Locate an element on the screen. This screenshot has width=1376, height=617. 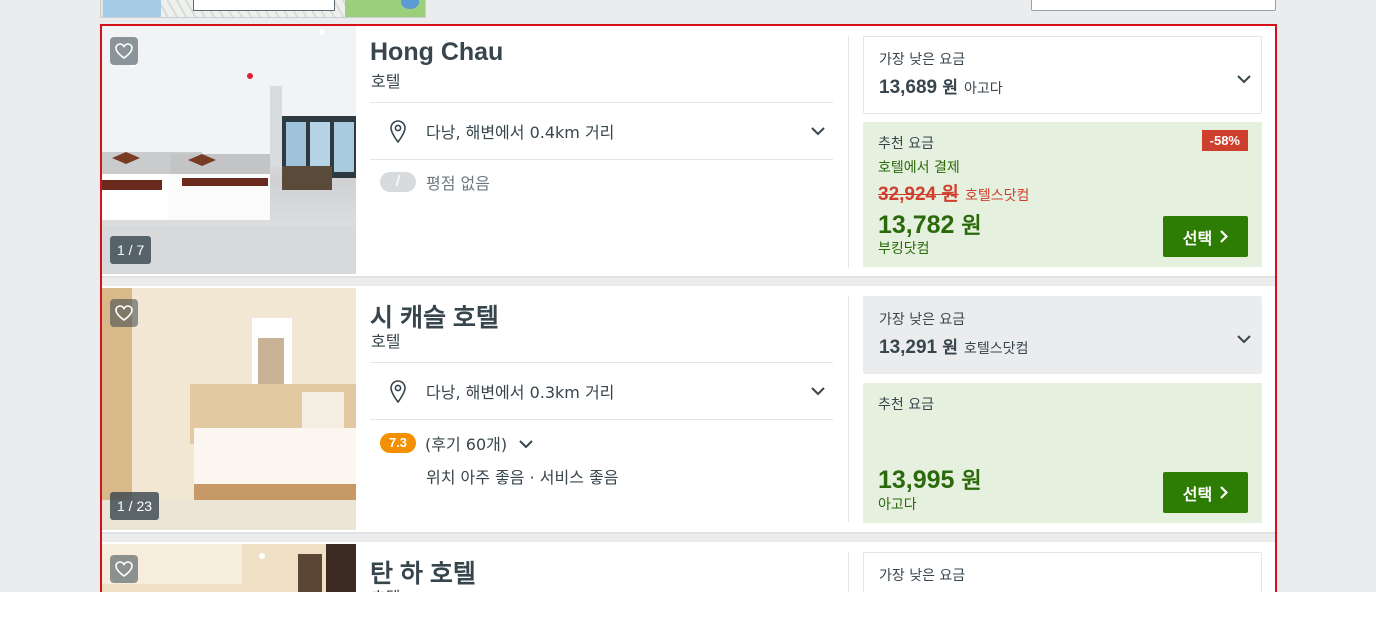
review-count: (후기 60개) is located at coordinates (466, 444).